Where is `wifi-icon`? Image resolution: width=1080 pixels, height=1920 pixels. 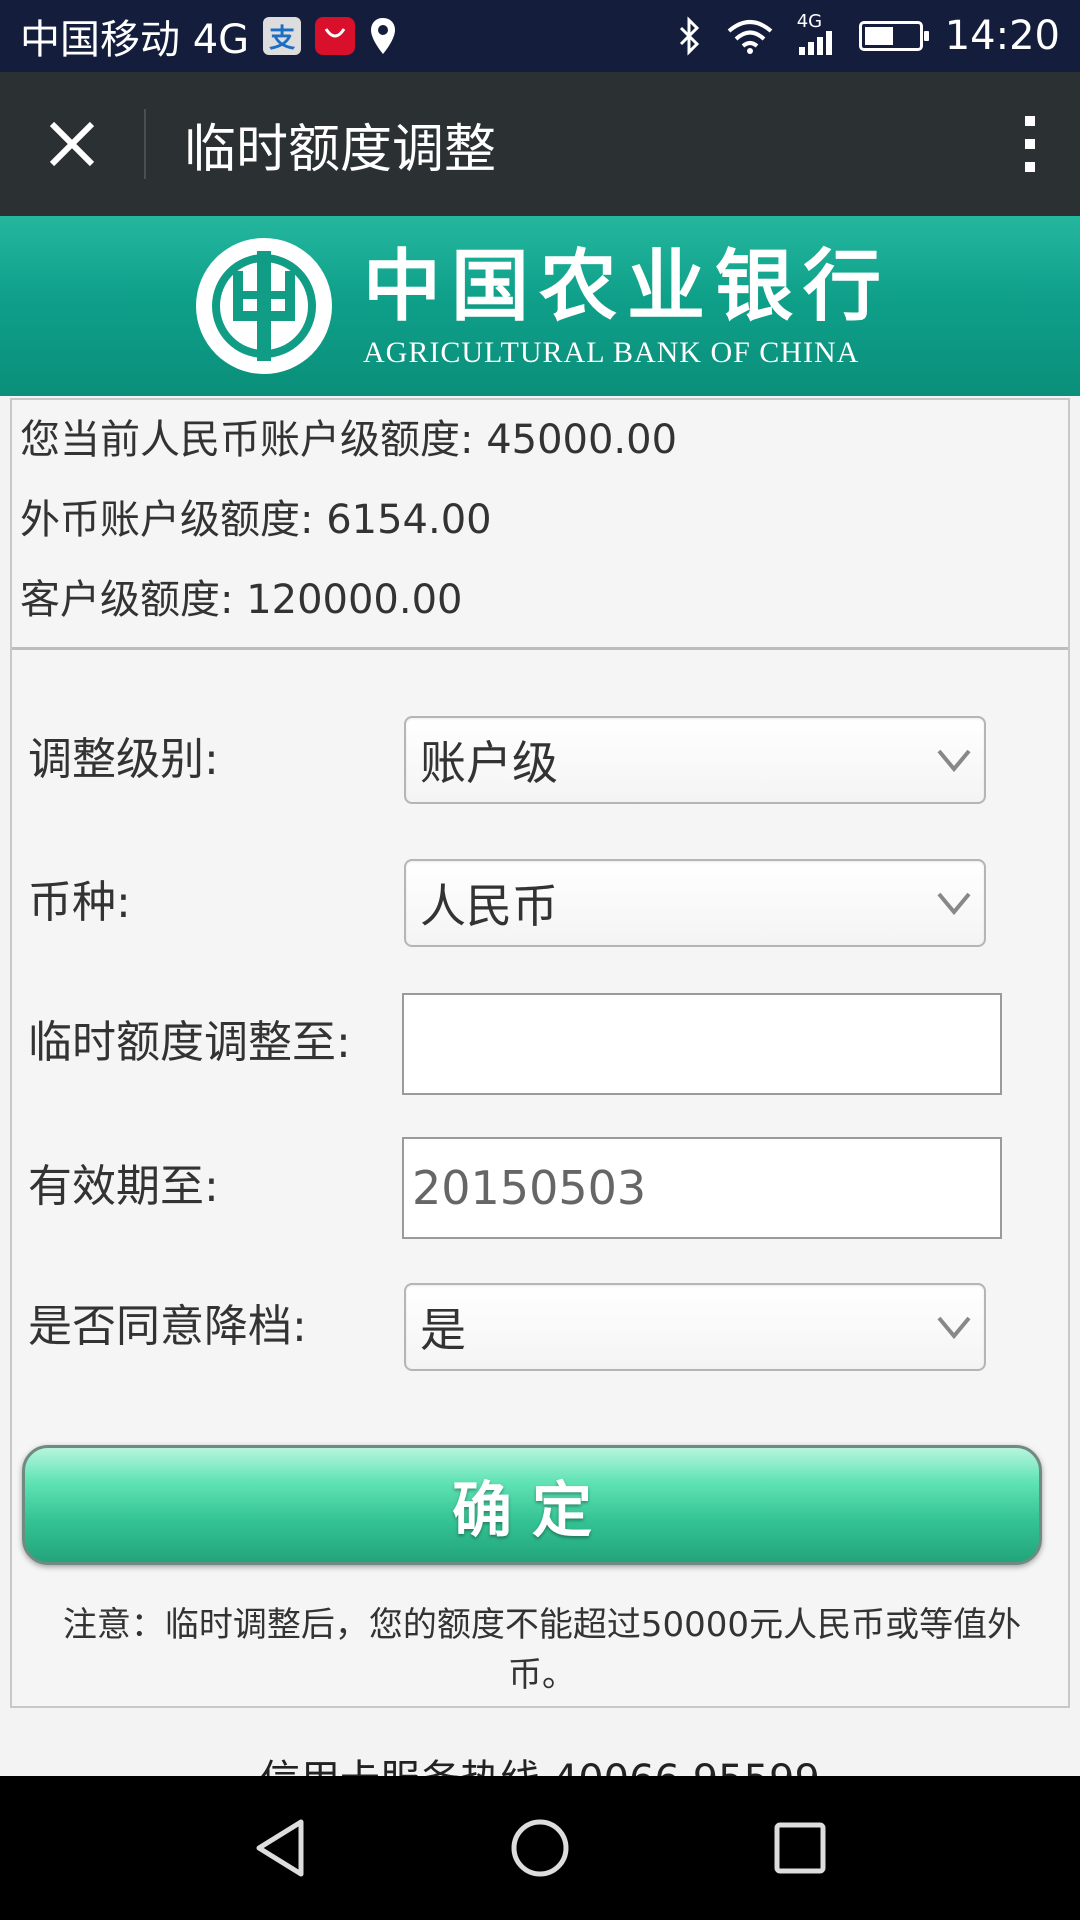
wifi-icon is located at coordinates (750, 36).